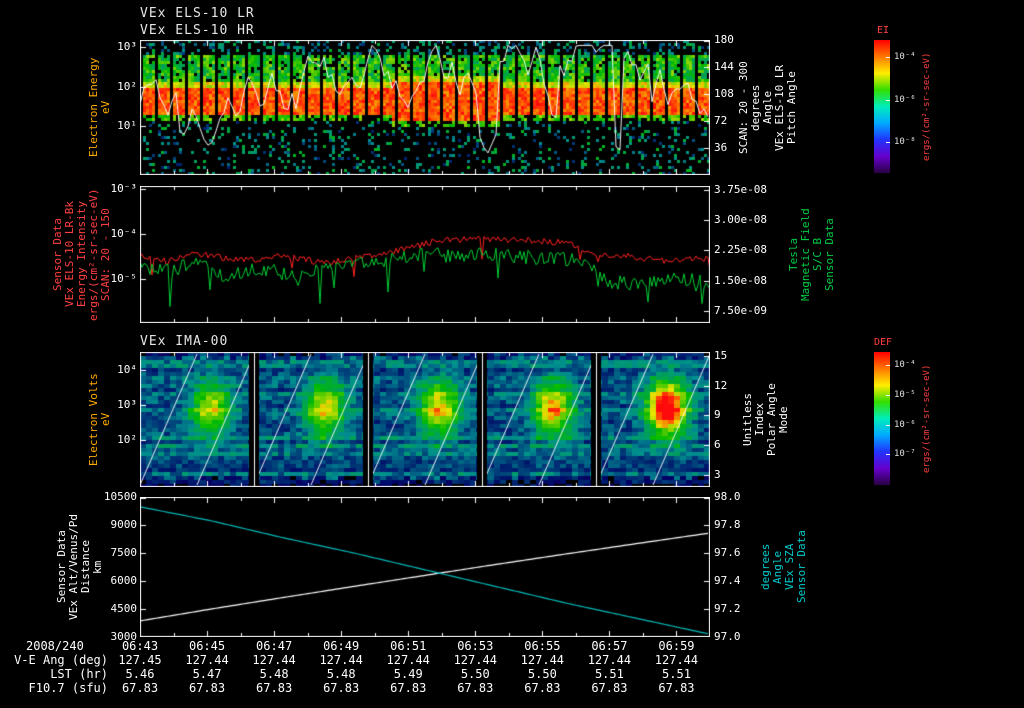 The width and height of the screenshot is (1024, 708). What do you see at coordinates (609, 646) in the screenshot?
I see `time-tick-label: 06:57` at bounding box center [609, 646].